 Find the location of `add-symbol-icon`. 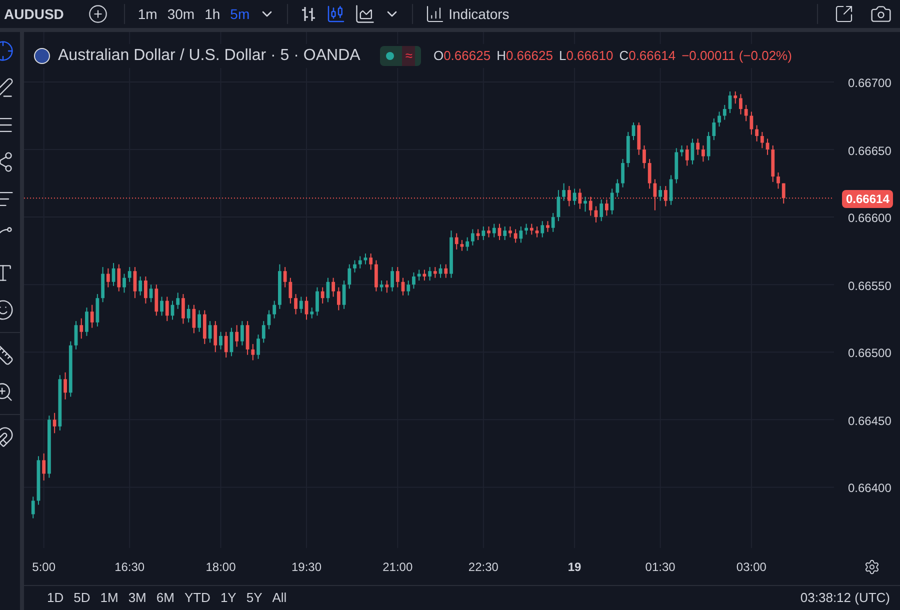

add-symbol-icon is located at coordinates (98, 14).